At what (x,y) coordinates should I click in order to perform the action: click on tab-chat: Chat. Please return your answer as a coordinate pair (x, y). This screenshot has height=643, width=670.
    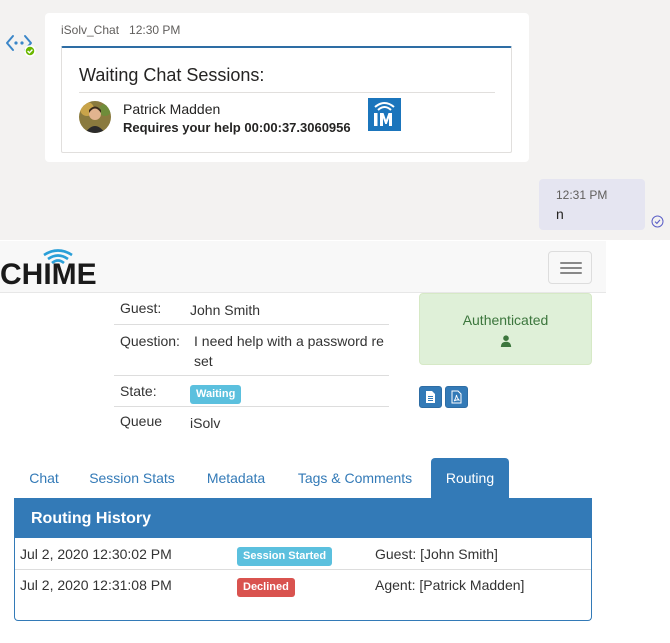
    Looking at the image, I should click on (44, 478).